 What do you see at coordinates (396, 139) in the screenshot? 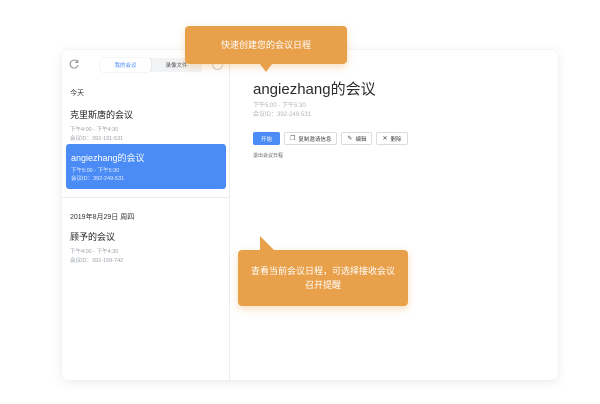
I see `delete-button-label: 删除` at bounding box center [396, 139].